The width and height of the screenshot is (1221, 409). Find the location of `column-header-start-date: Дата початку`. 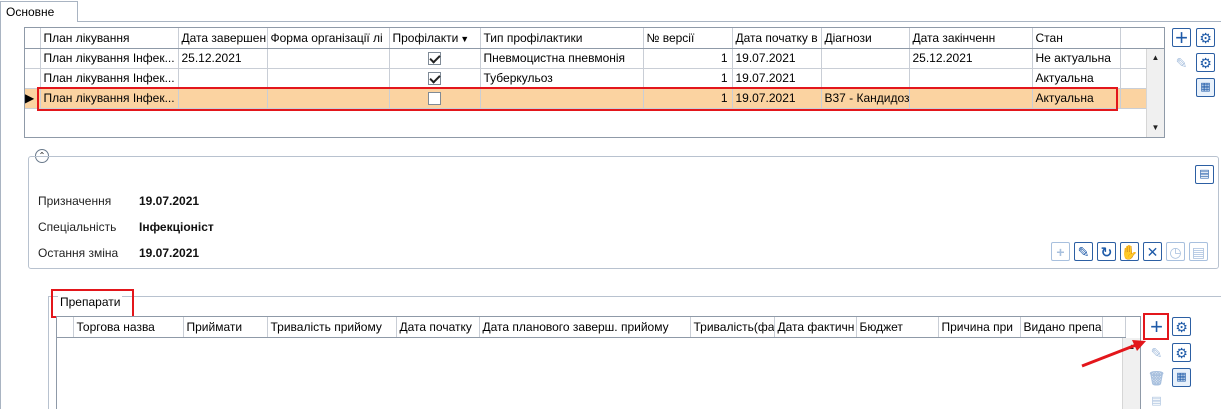

column-header-start-date: Дата початку is located at coordinates (438, 327).